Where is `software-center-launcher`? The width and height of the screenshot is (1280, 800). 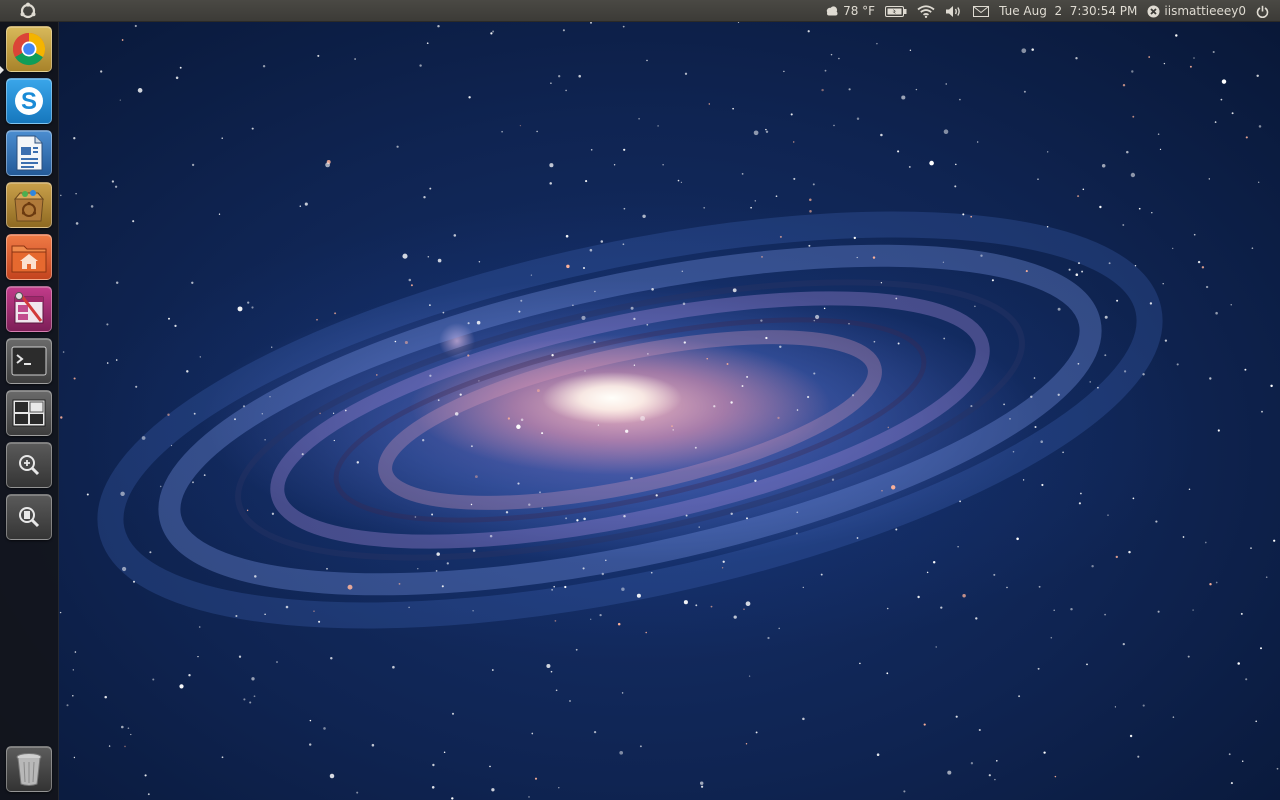 software-center-launcher is located at coordinates (29, 205).